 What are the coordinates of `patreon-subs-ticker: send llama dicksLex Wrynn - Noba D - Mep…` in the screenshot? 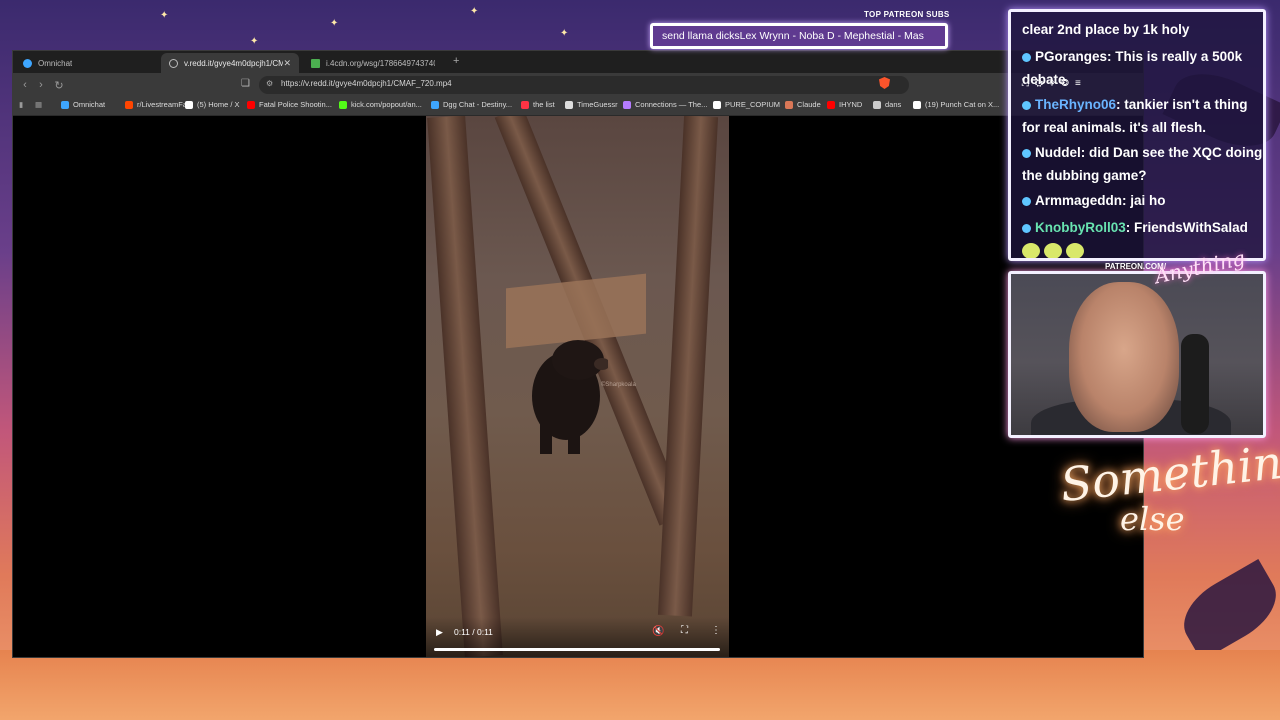 It's located at (799, 36).